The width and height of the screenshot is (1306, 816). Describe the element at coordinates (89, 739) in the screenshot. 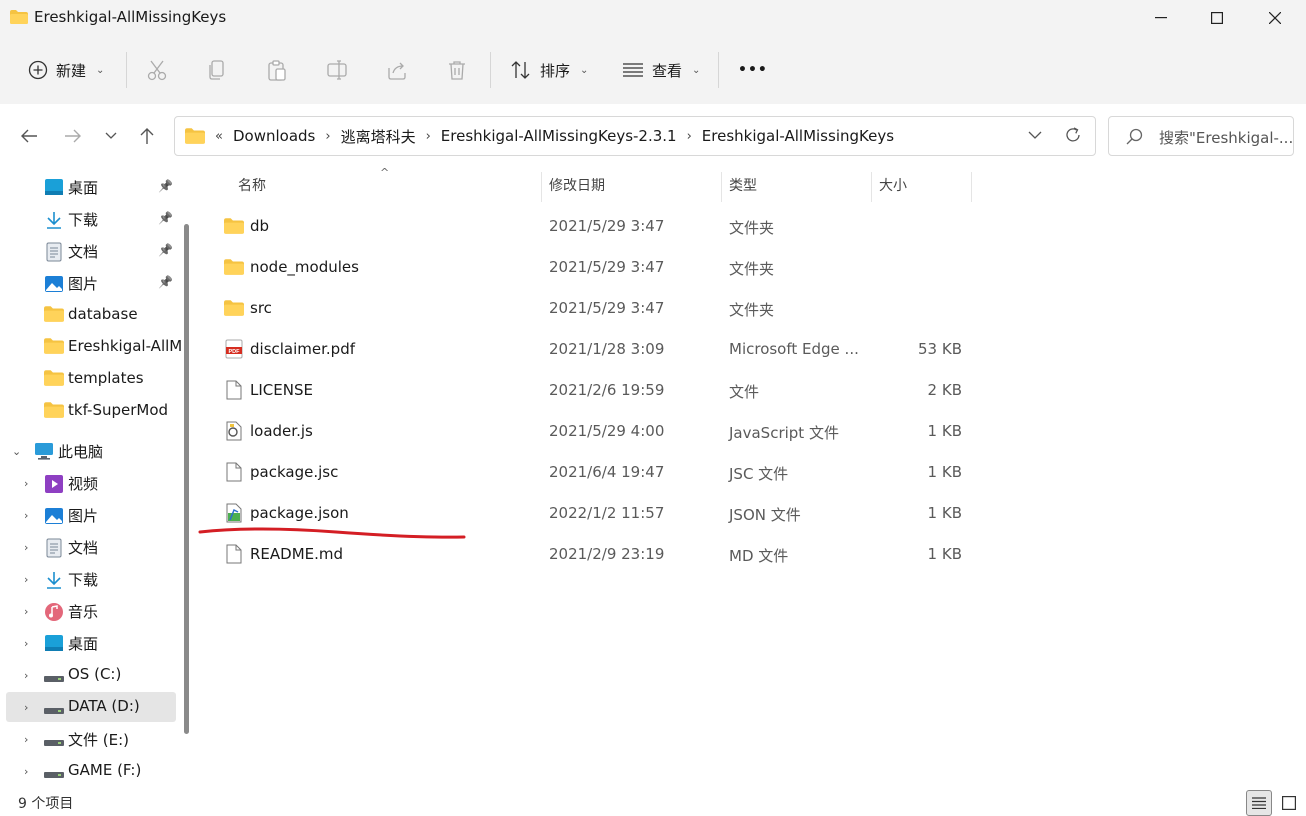

I see `sidebar-item: › 文件 (E:)` at that location.